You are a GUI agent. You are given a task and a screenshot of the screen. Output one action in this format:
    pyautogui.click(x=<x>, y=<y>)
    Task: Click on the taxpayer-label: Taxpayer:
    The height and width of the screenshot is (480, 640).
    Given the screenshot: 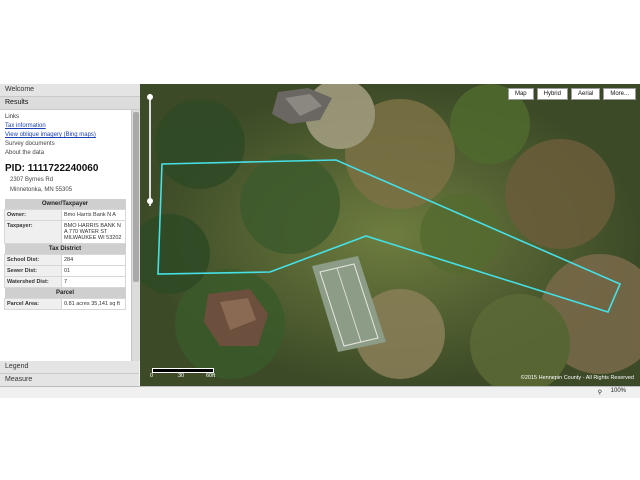 What is the action you would take?
    pyautogui.click(x=33, y=232)
    